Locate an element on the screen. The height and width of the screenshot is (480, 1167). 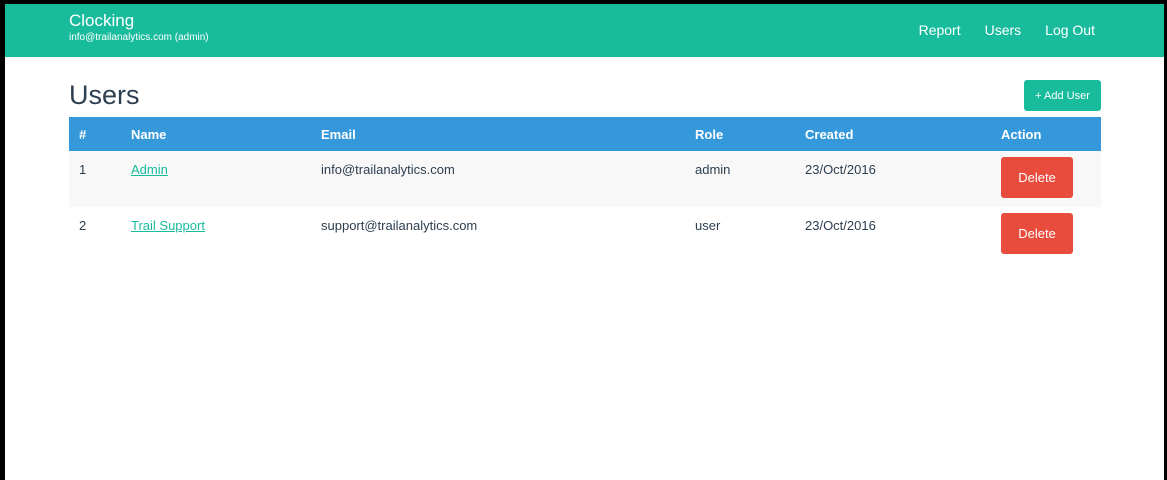
cell-email: info@trailanalytics.com is located at coordinates (388, 169).